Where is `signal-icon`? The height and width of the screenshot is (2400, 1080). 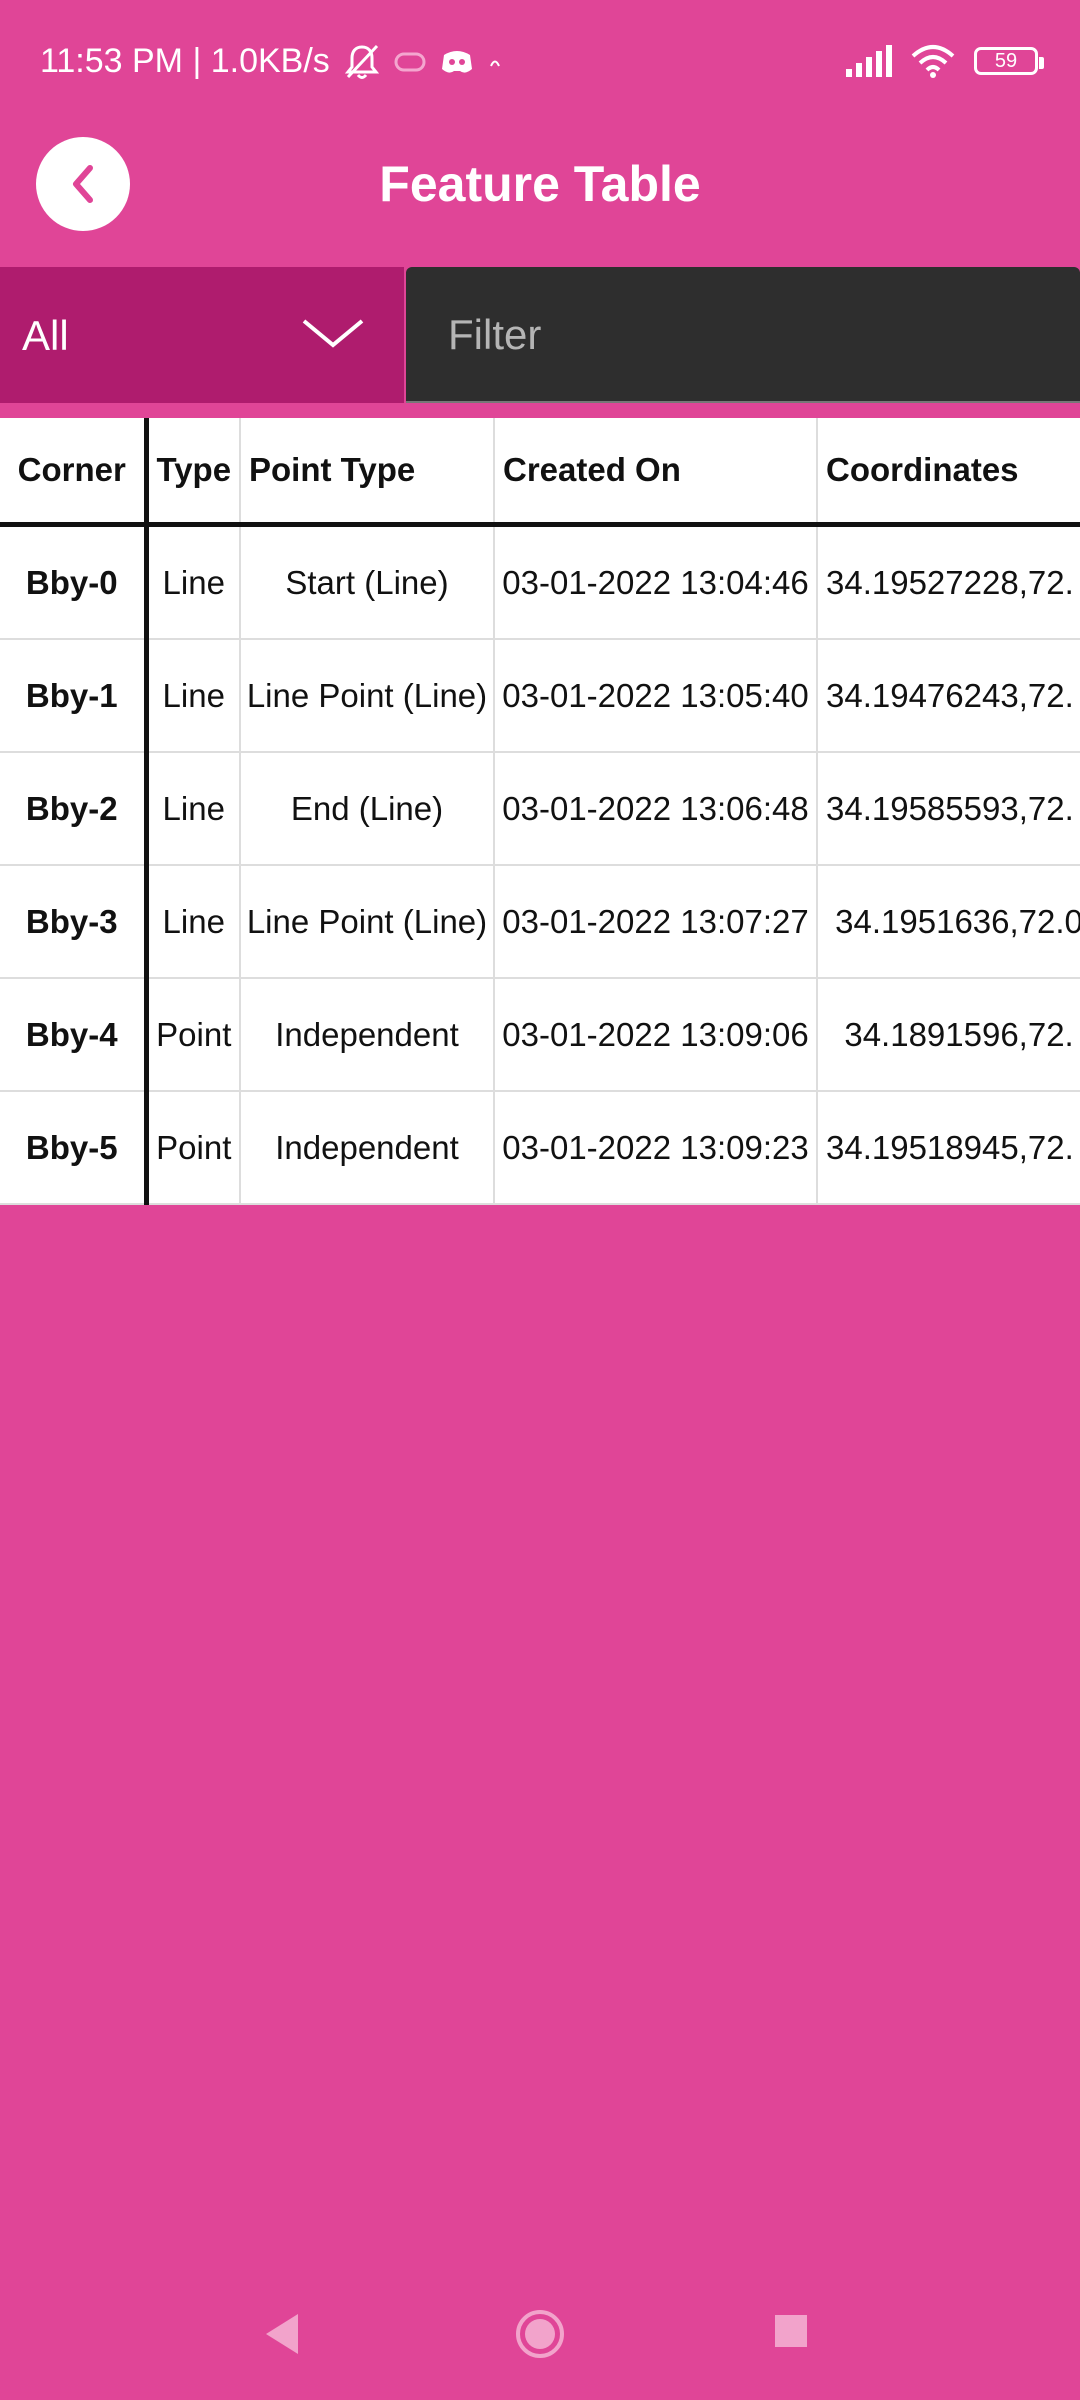 signal-icon is located at coordinates (869, 61).